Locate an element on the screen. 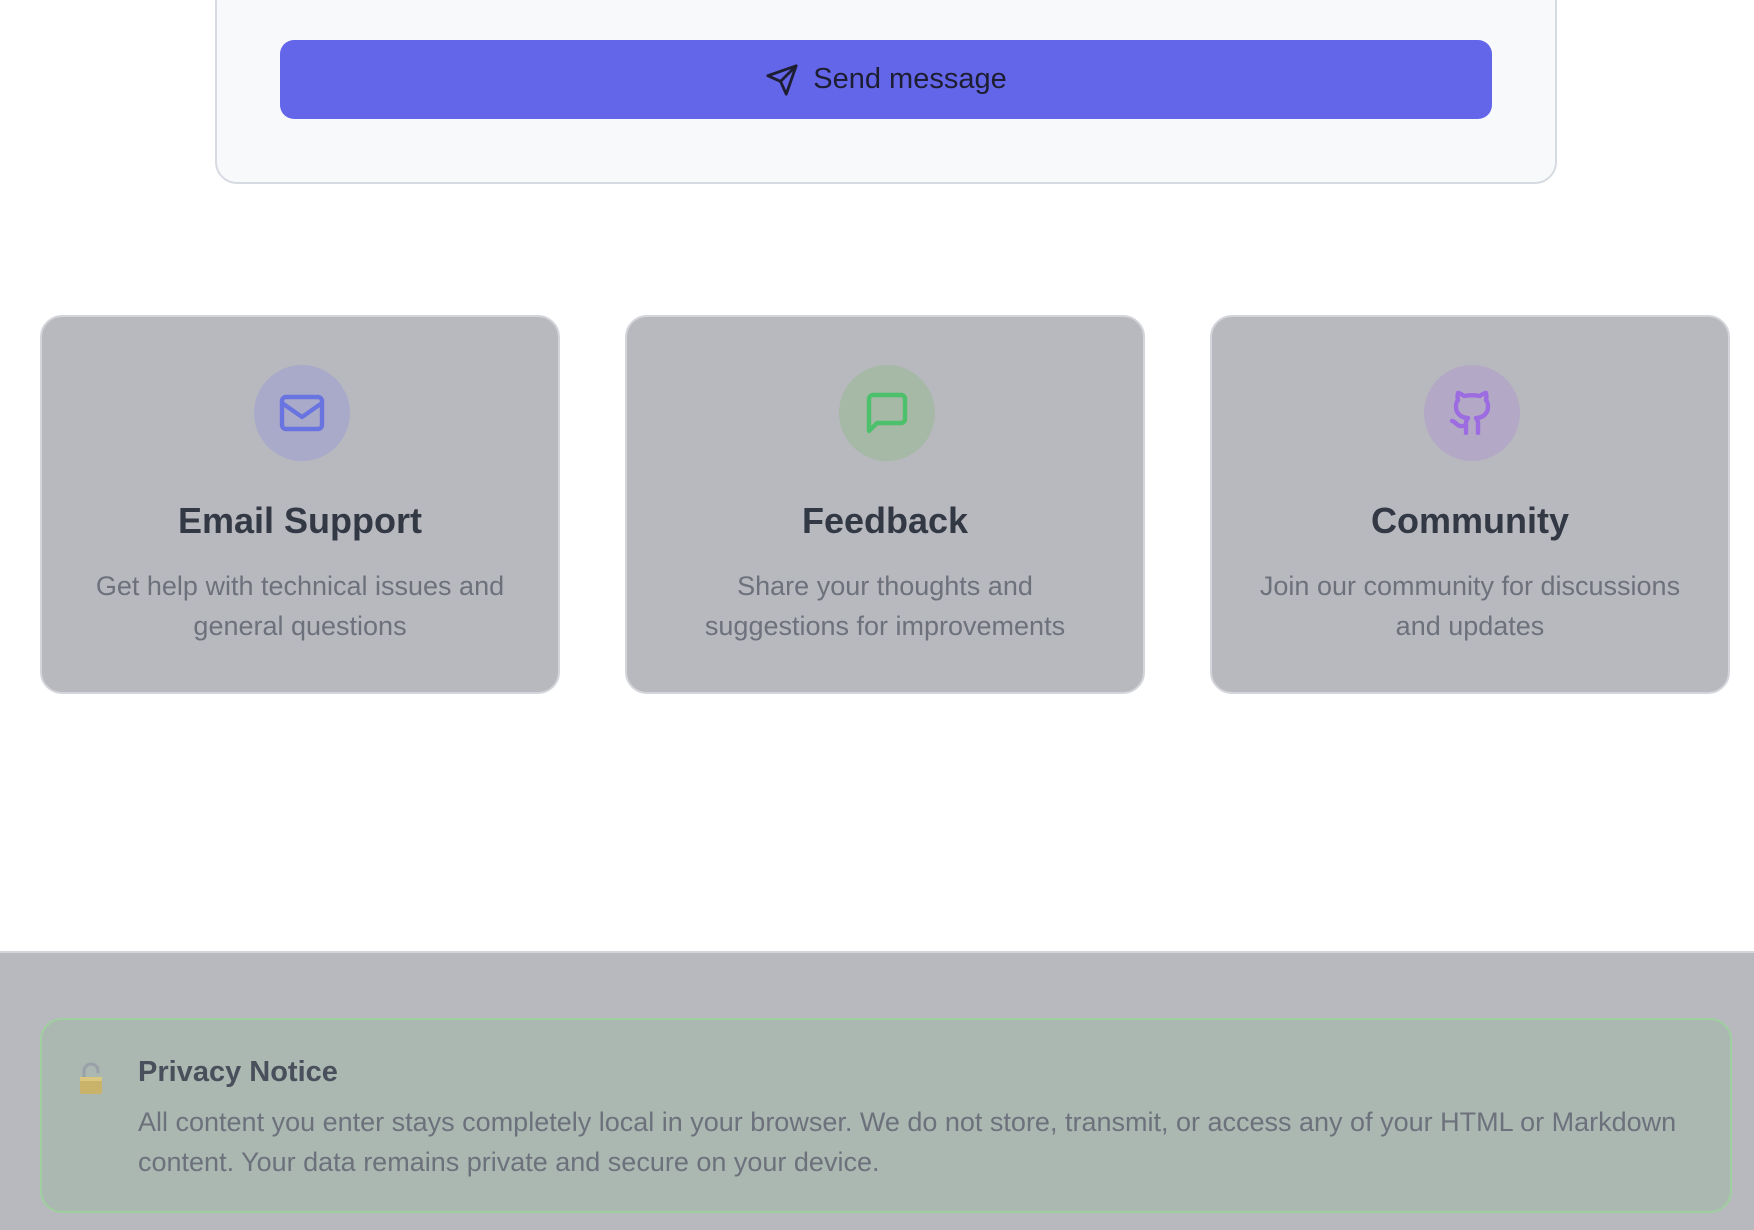 The width and height of the screenshot is (1754, 1230). send-message-button: Send message is located at coordinates (886, 79).